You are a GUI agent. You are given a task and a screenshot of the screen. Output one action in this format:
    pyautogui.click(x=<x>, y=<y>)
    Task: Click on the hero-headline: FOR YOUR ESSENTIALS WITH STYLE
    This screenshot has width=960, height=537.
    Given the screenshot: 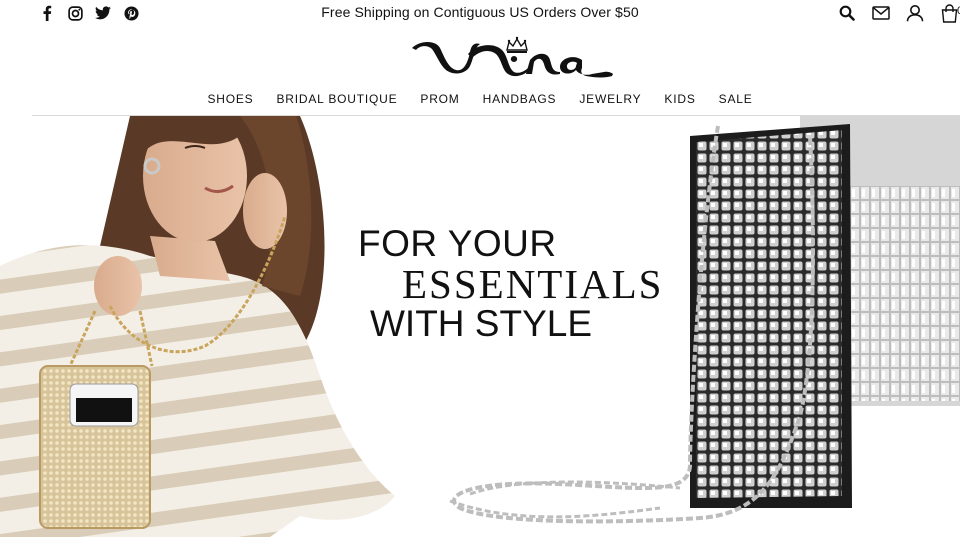 What is the action you would take?
    pyautogui.click(x=510, y=284)
    